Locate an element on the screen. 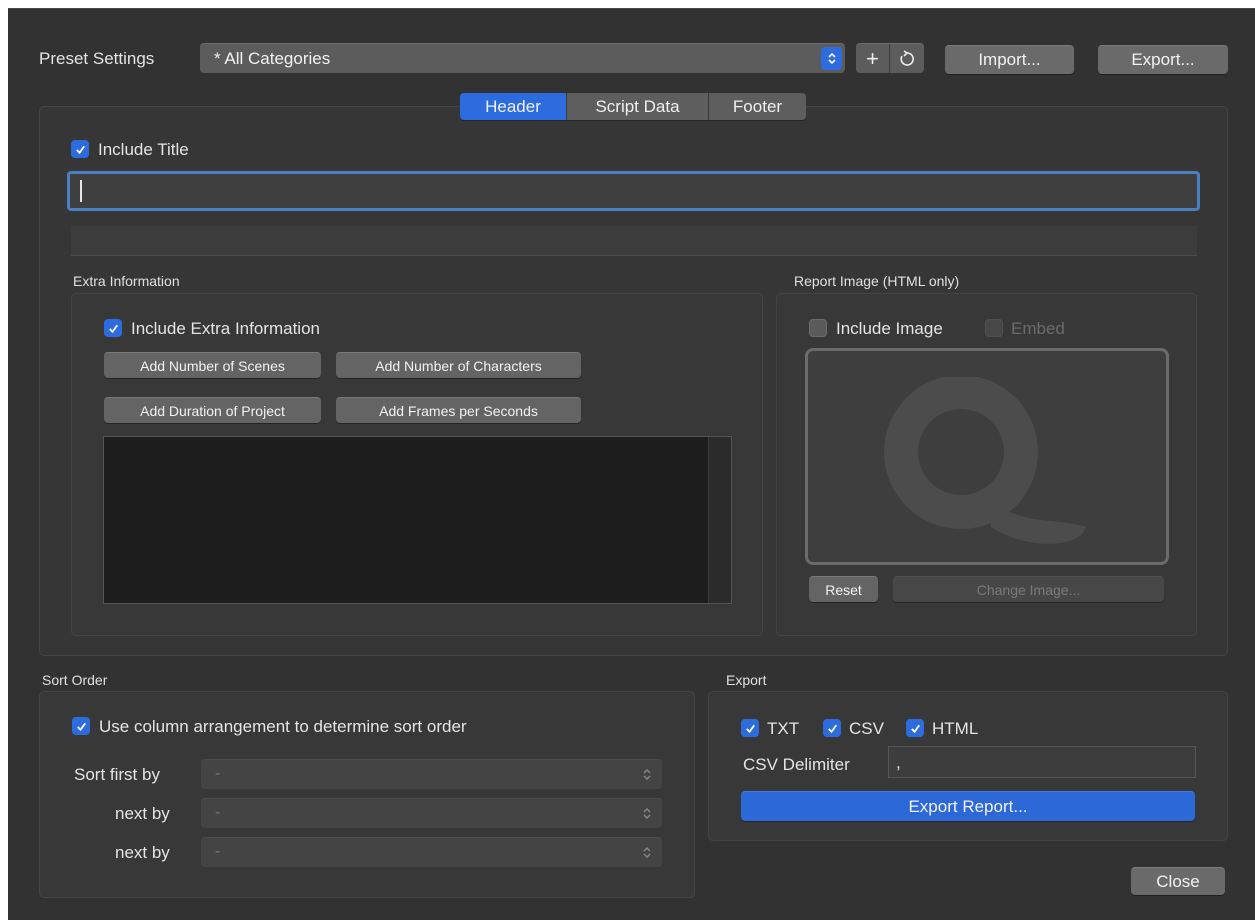 The width and height of the screenshot is (1255, 920). include-image-label: Include Image is located at coordinates (889, 328).